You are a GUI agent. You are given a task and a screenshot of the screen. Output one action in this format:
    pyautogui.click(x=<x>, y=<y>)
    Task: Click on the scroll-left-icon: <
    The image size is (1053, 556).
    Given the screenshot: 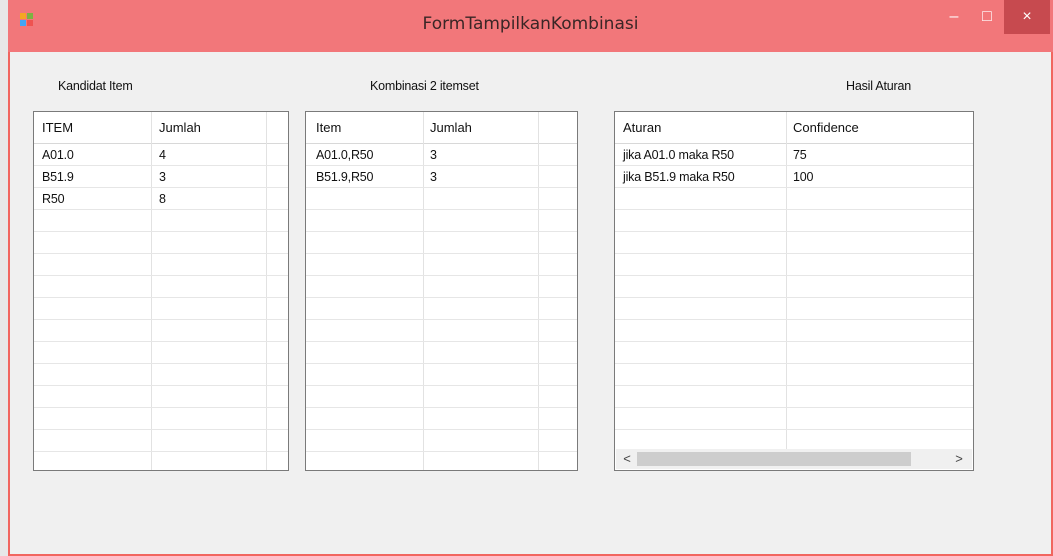 What is the action you would take?
    pyautogui.click(x=627, y=459)
    